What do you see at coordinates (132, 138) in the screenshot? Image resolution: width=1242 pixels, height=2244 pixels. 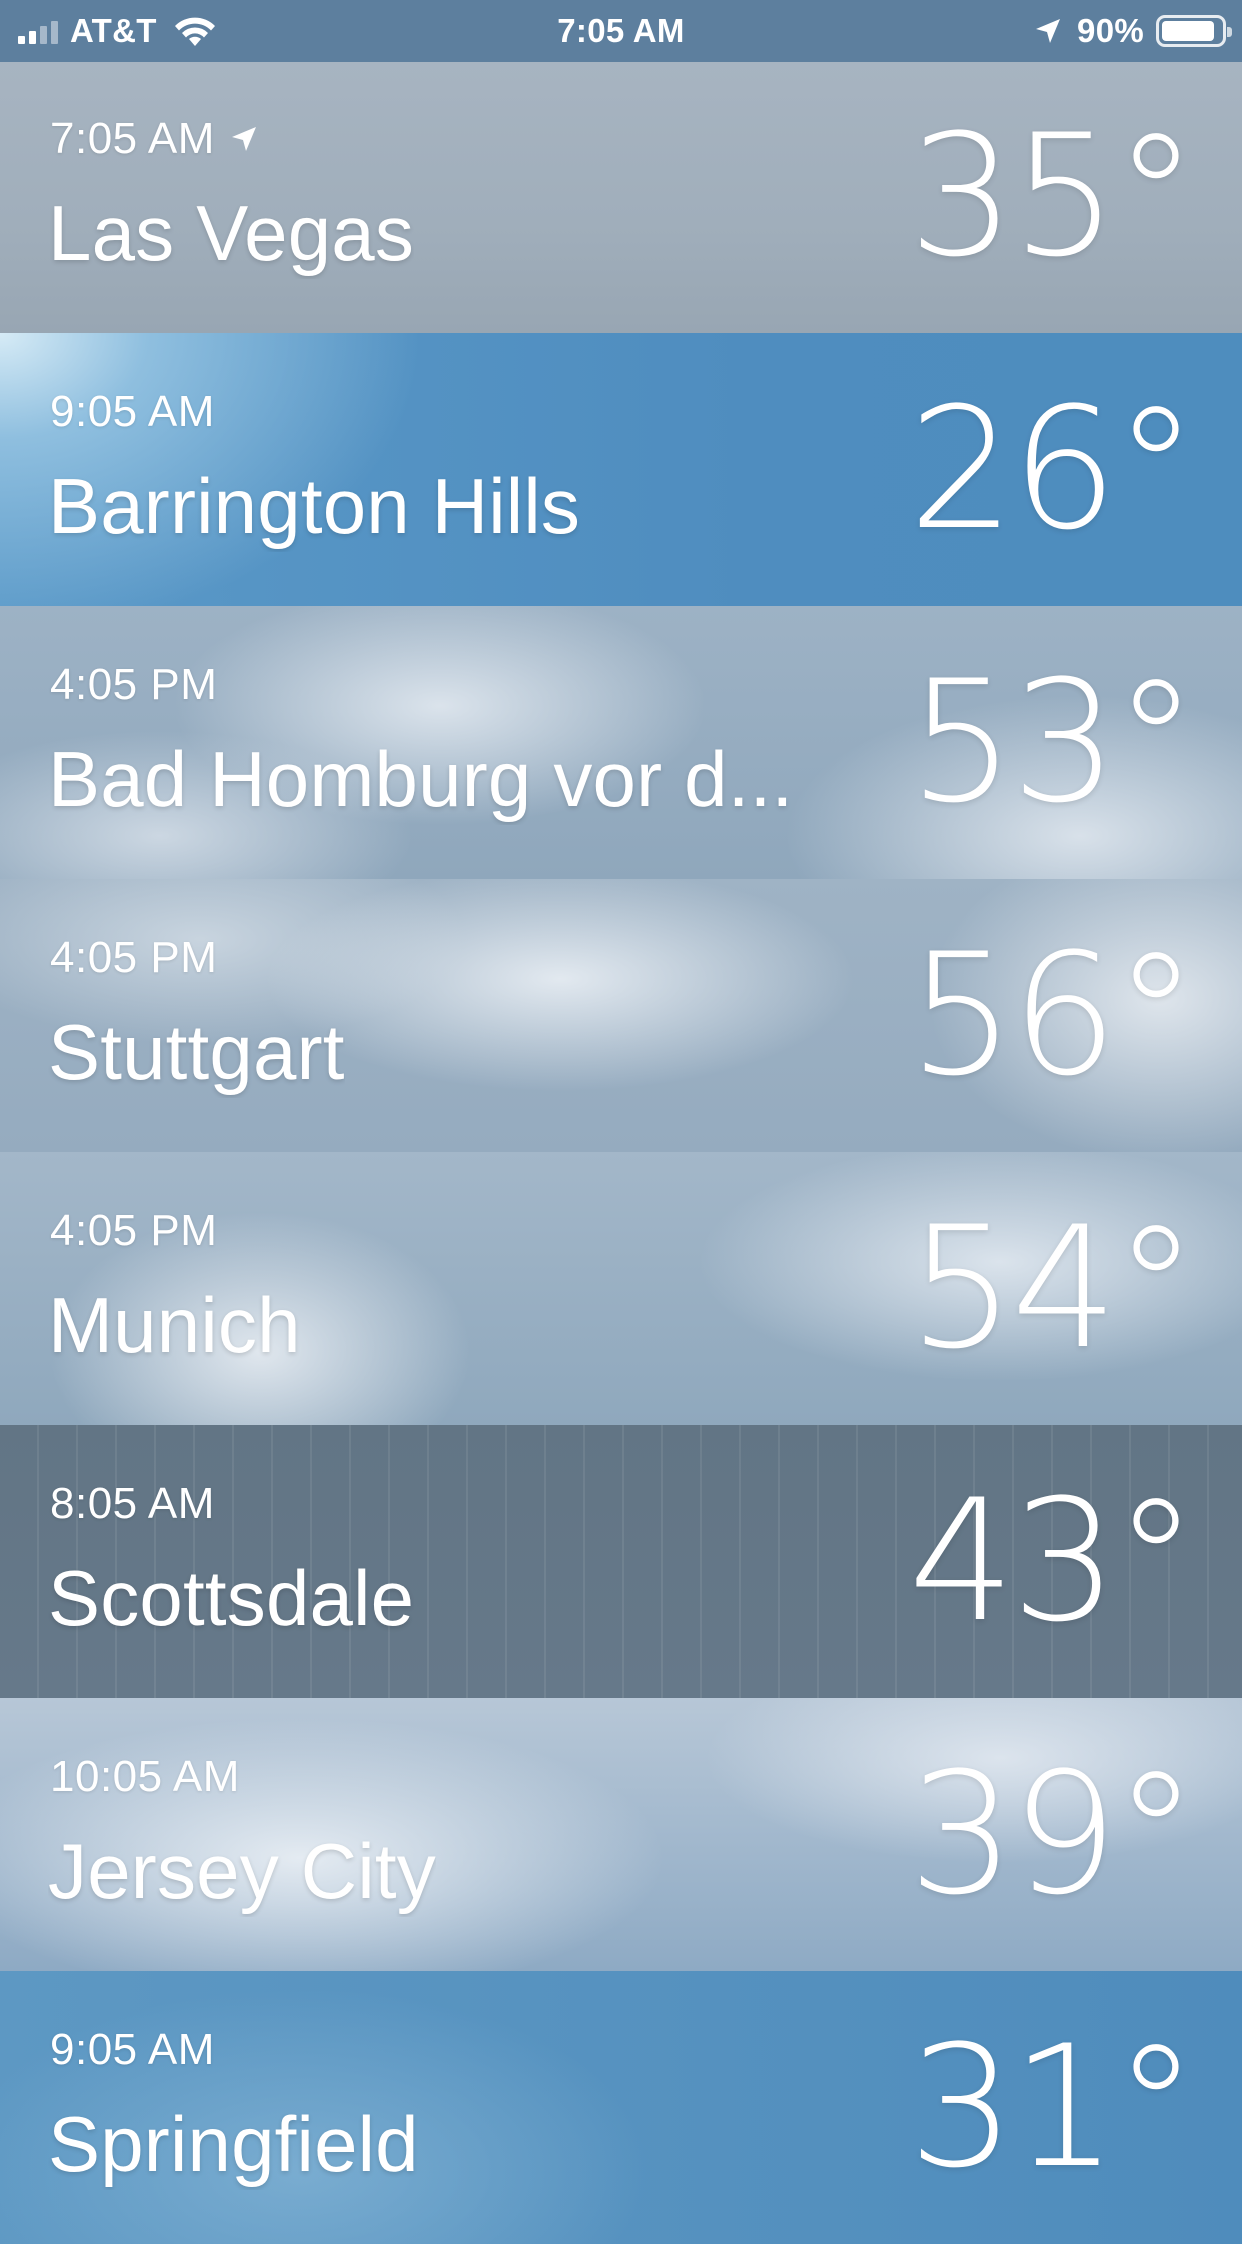 I see `local-time-label: 7:05 AM` at bounding box center [132, 138].